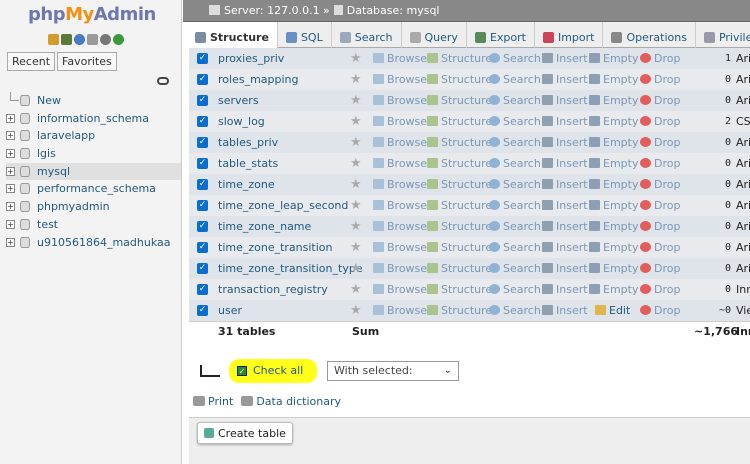 This screenshot has height=464, width=750. Describe the element at coordinates (277, 12) in the screenshot. I see `breadcrumb-server: Server: 127.0.0.1 »` at that location.